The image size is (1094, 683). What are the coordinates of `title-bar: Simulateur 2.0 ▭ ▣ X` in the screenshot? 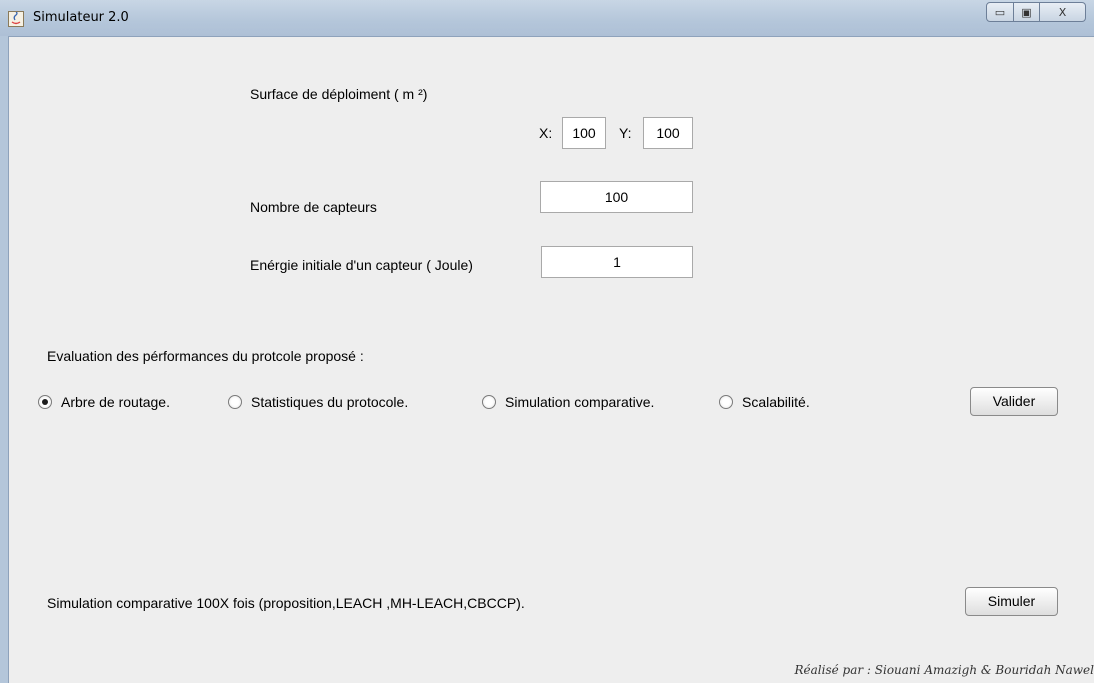 It's located at (547, 18).